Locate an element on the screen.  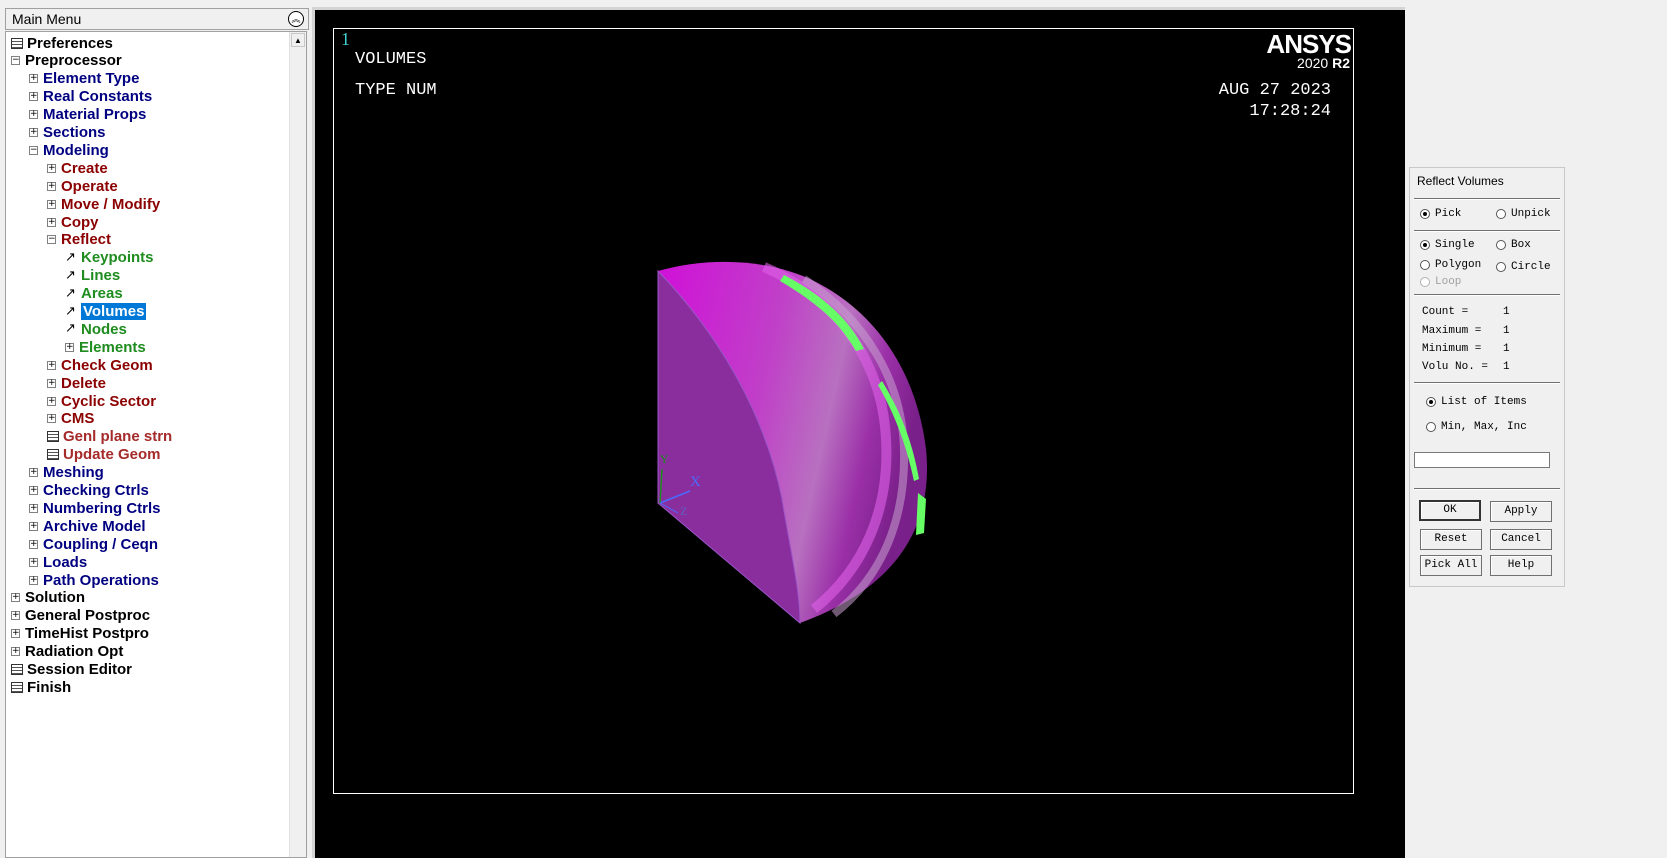
menu-item-create: + Create is located at coordinates (77, 168).